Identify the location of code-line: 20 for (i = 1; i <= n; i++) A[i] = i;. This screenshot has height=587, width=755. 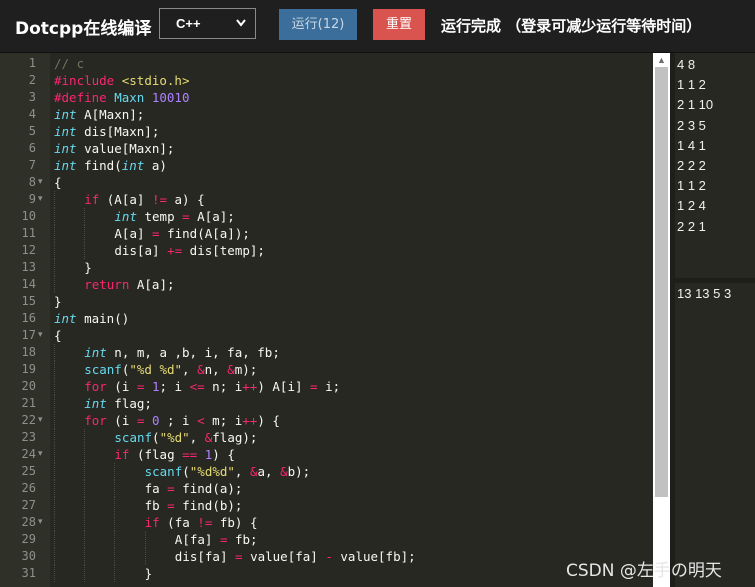
(335, 386).